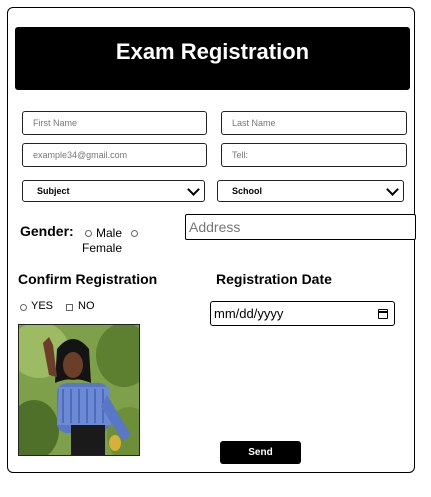  What do you see at coordinates (23, 307) in the screenshot?
I see `confirm-yes-radio` at bounding box center [23, 307].